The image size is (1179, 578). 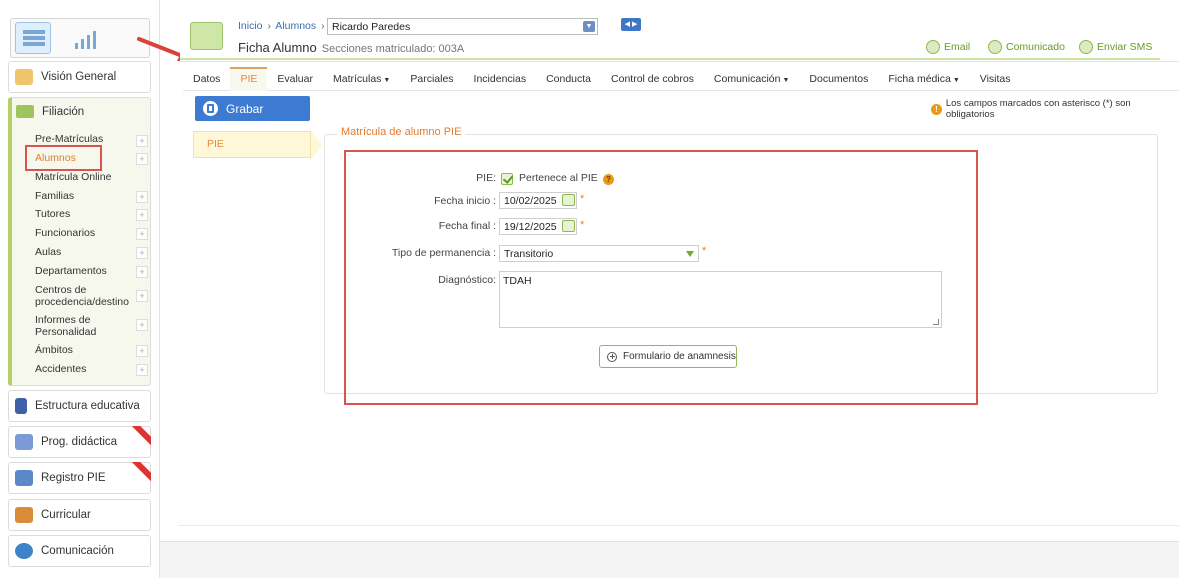 What do you see at coordinates (142, 159) in the screenshot?
I see `add-alumno-button: +` at bounding box center [142, 159].